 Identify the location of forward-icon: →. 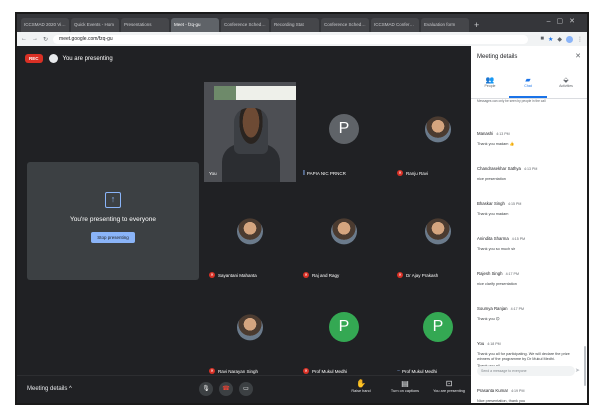
(35, 39).